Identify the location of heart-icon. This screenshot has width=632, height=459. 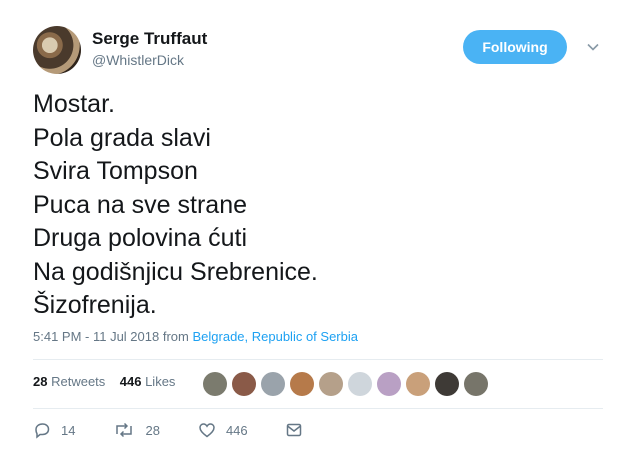
(207, 430).